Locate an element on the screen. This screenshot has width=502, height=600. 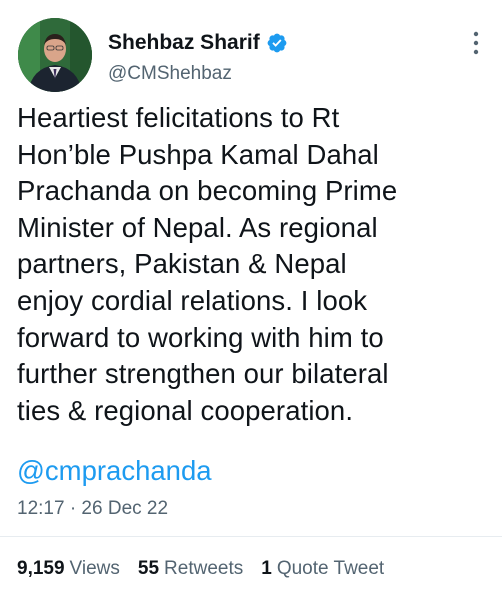
author-display-name: Shehbaz Sharif is located at coordinates (184, 43).